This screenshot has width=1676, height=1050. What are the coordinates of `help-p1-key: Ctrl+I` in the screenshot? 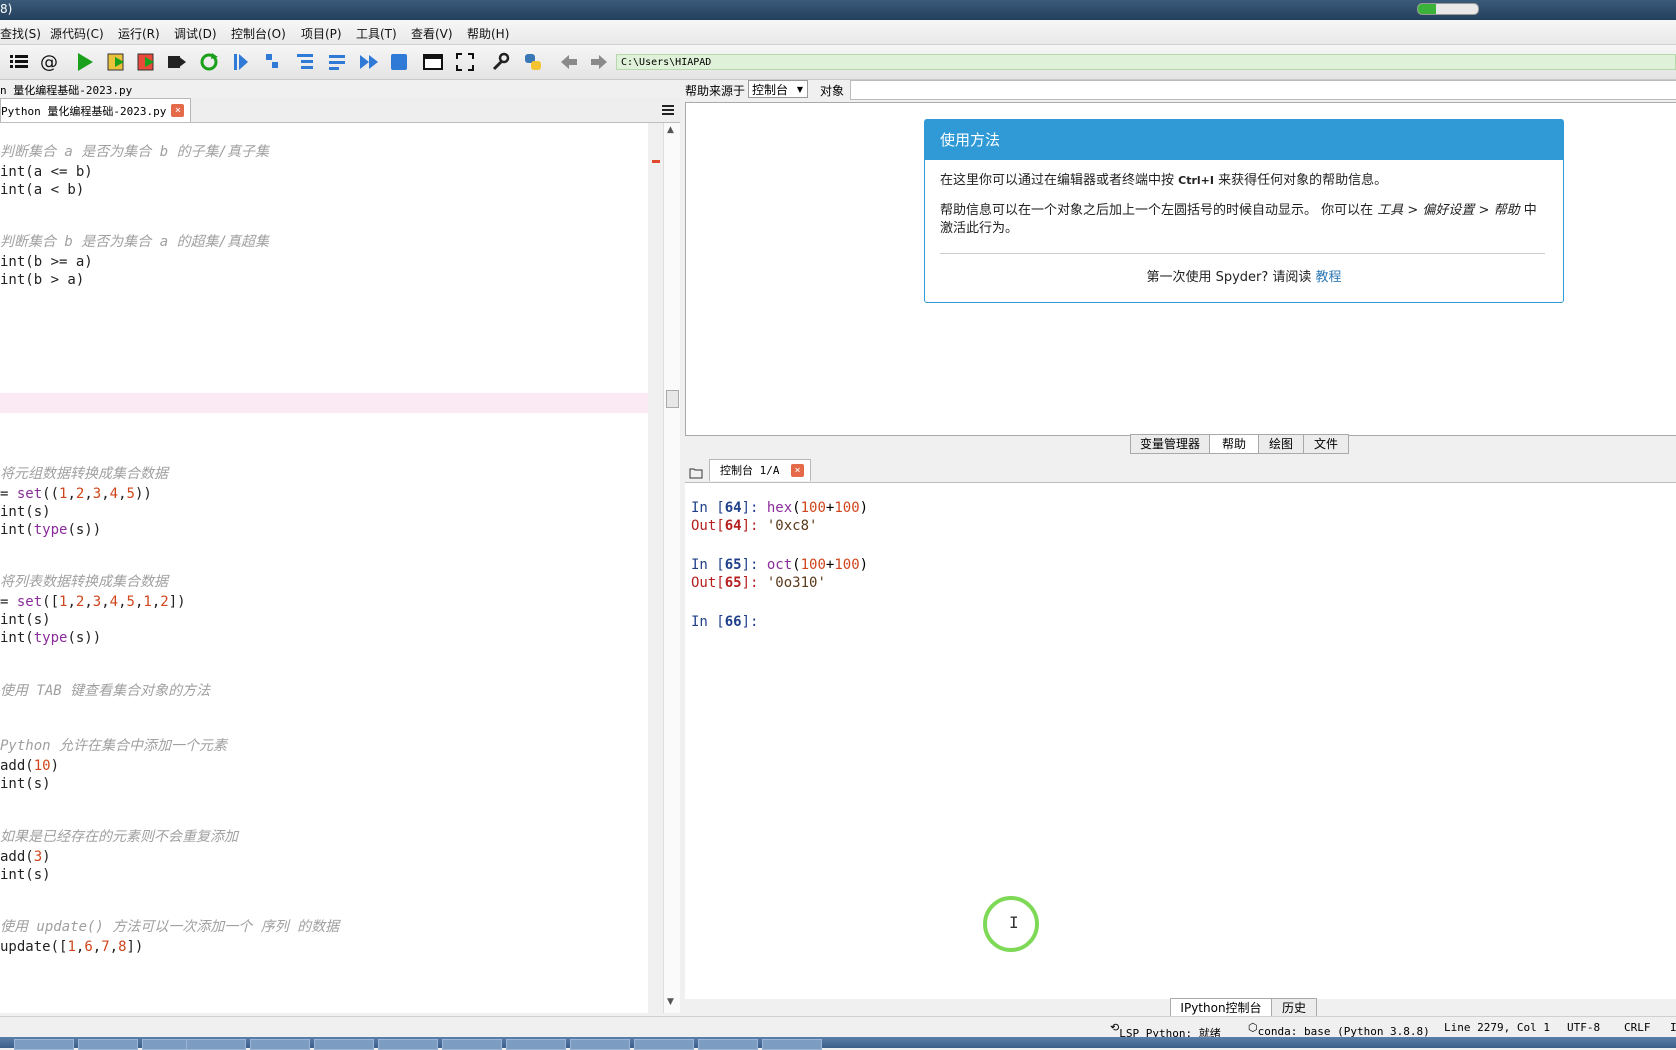 It's located at (1196, 180).